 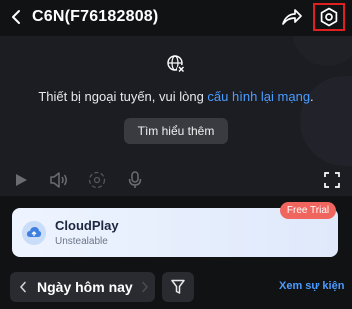 I want to click on talk-button, so click(x=135, y=180).